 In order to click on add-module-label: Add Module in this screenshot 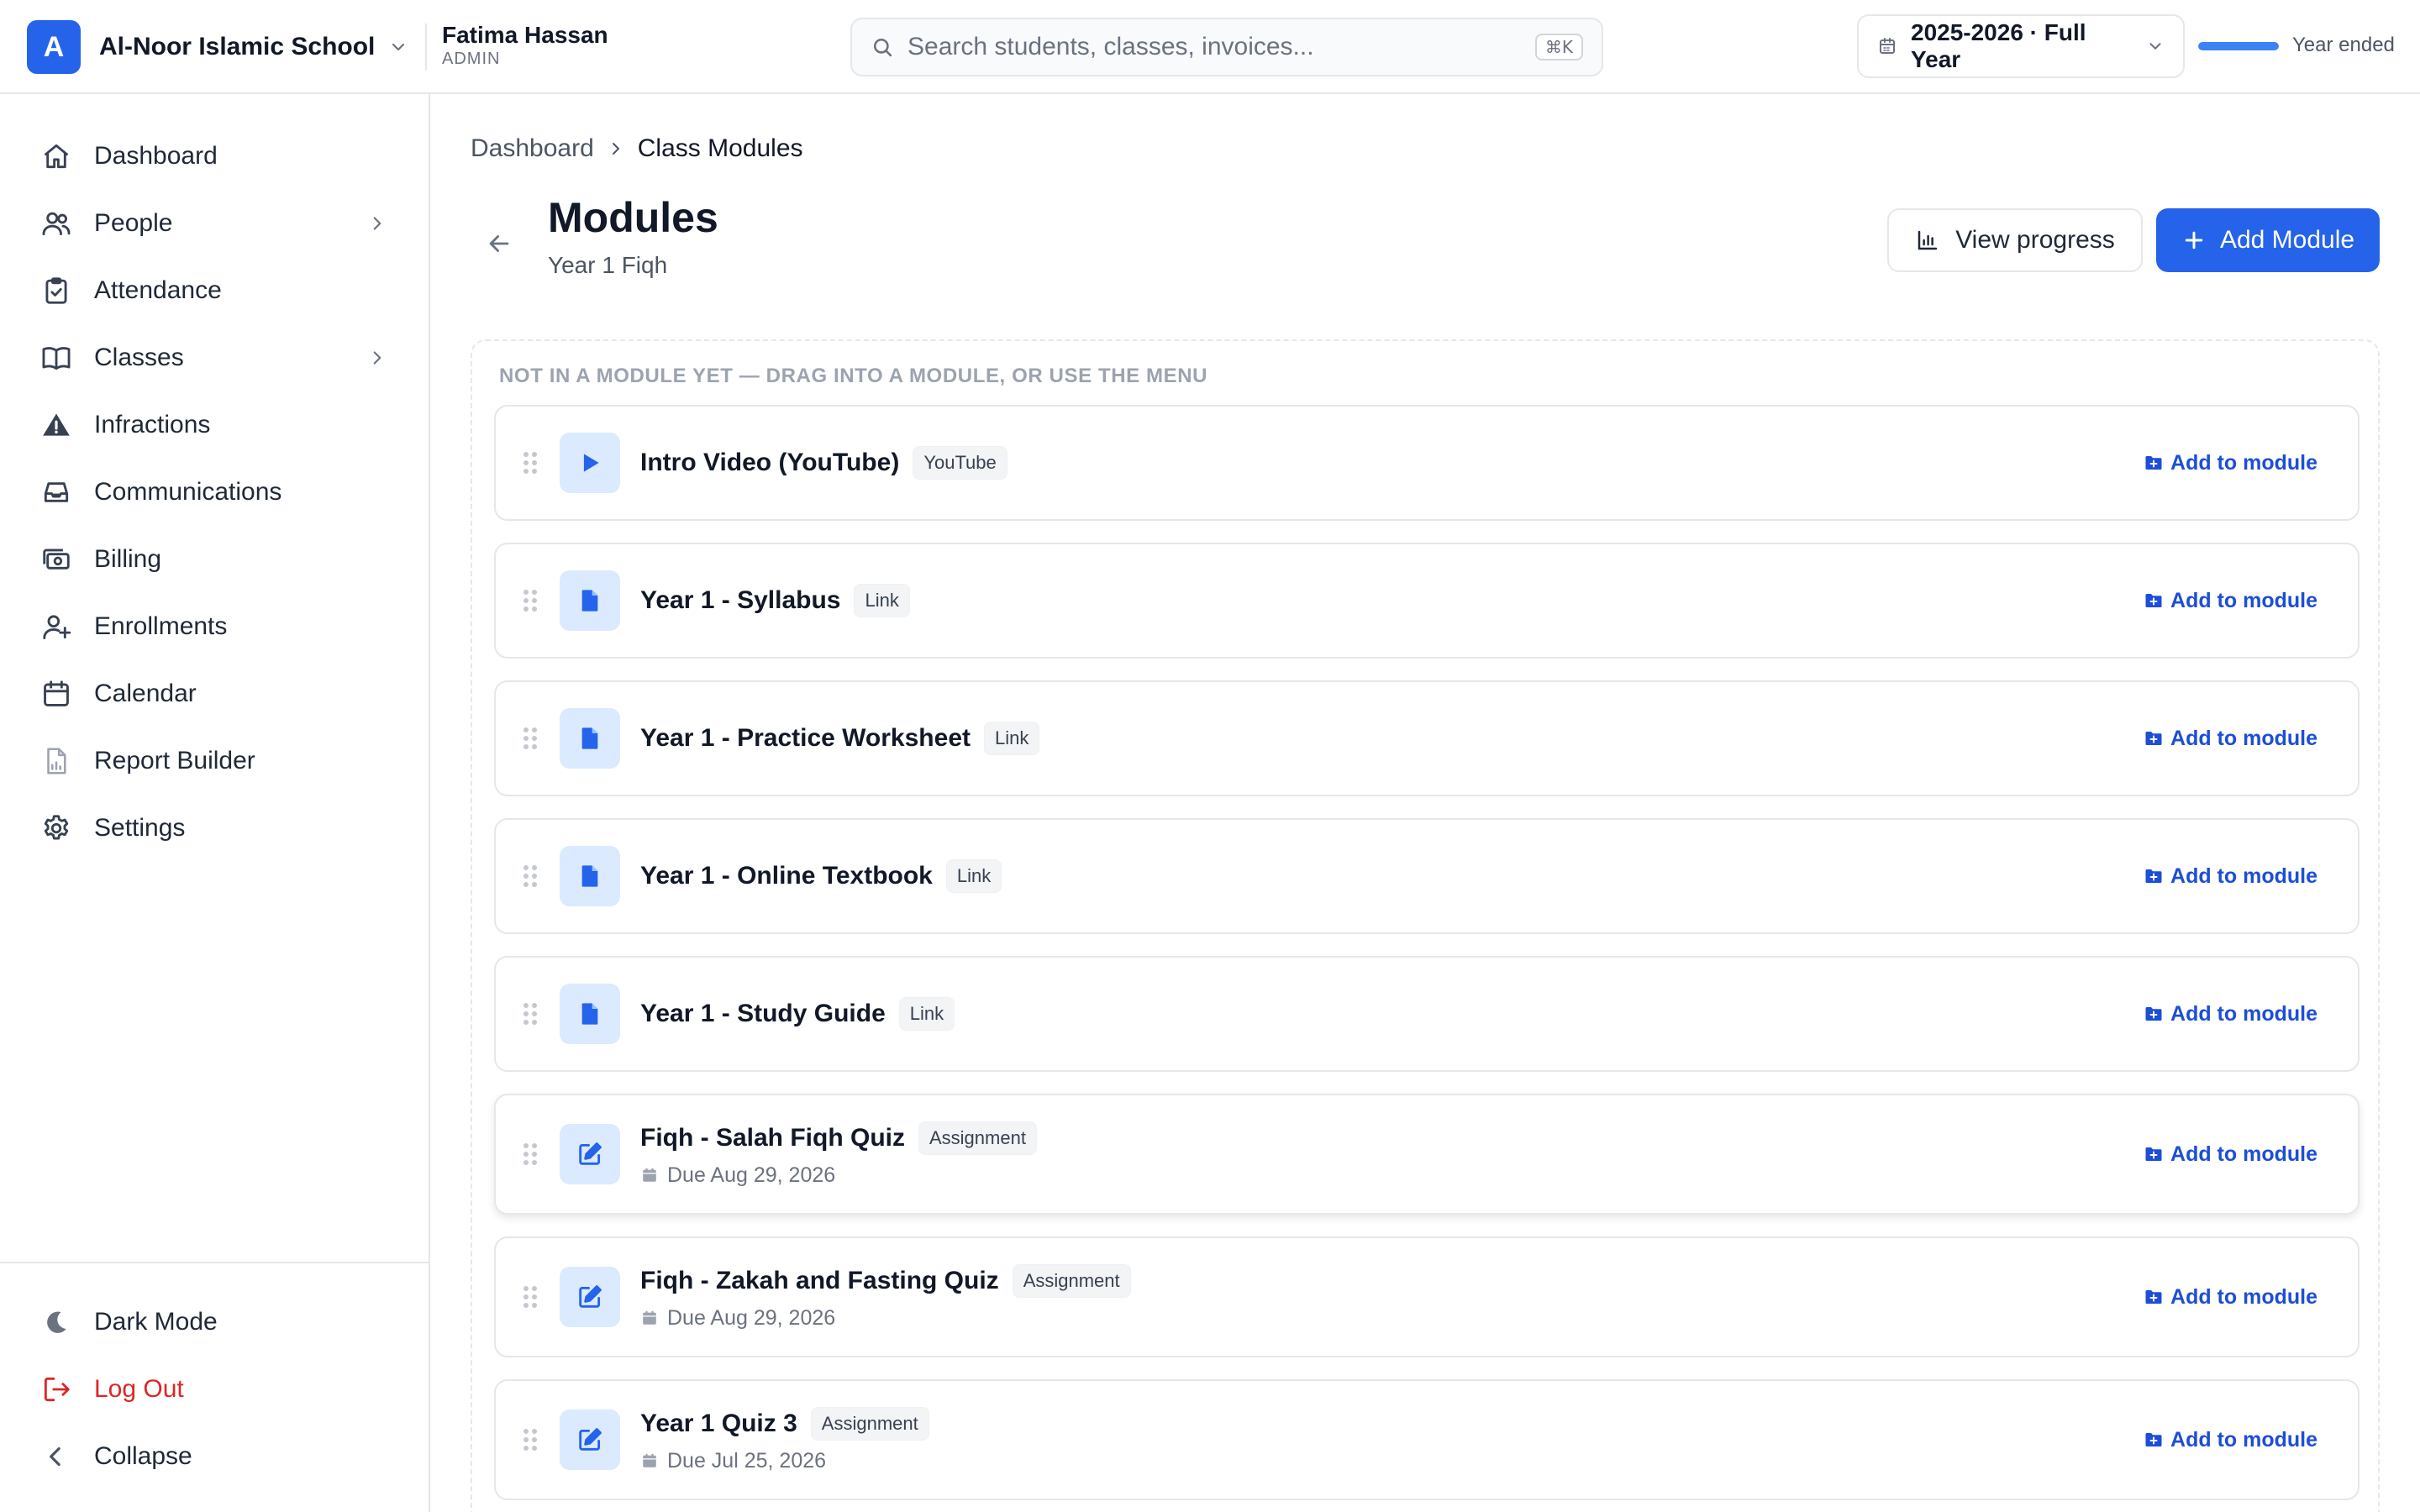, I will do `click(2287, 240)`.